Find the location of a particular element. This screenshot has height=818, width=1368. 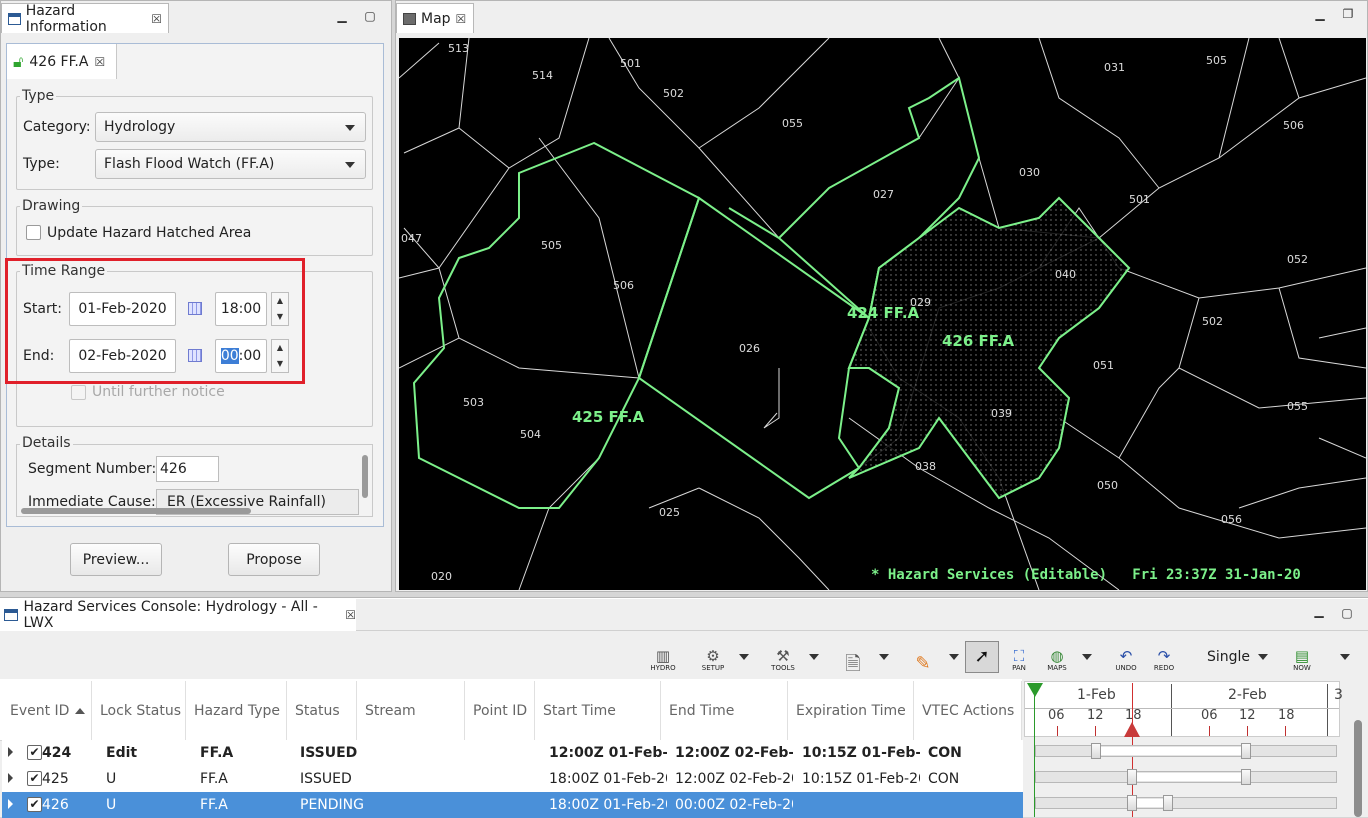

zone-label: 502 is located at coordinates (1212, 321).